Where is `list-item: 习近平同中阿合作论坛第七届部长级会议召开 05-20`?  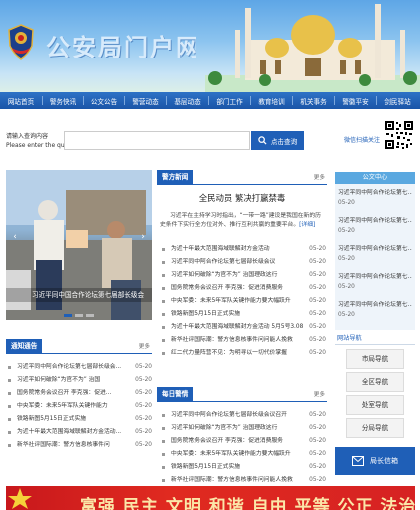 list-item: 习近平同中阿合作论坛第七届部长级会议召开 05-20 is located at coordinates (244, 415).